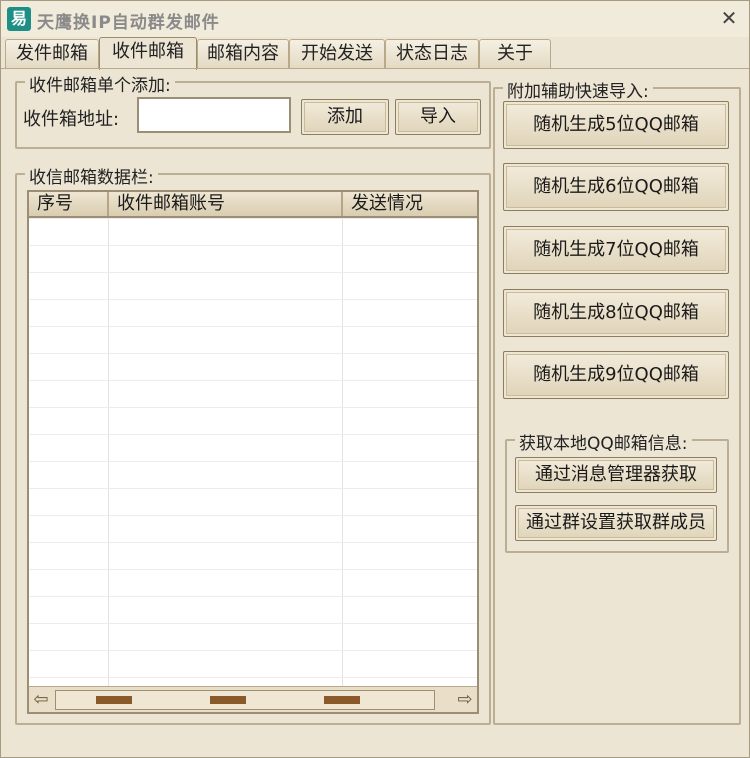 Image resolution: width=750 pixels, height=758 pixels. Describe the element at coordinates (69, 204) in the screenshot. I see `column-header-index: 序号` at that location.